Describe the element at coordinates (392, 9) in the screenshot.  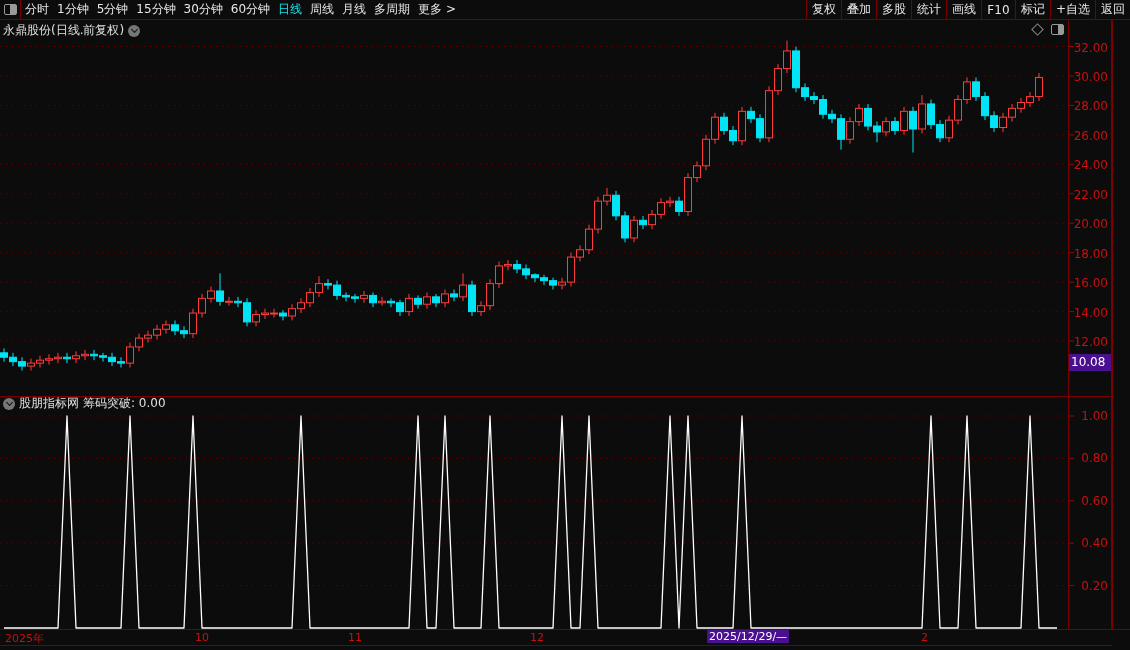
I see `period-tab: 多周期` at that location.